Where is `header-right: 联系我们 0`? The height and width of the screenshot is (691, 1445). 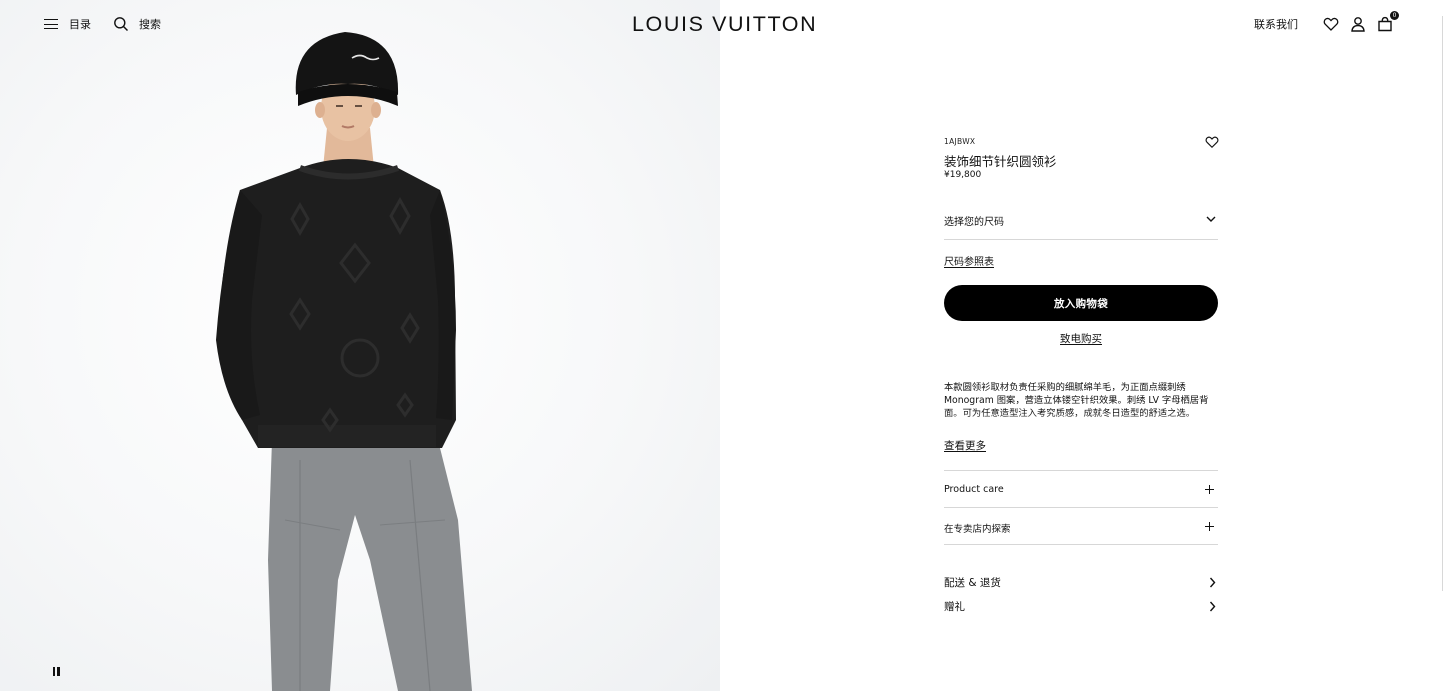
header-right: 联系我们 0 is located at coordinates (1326, 21).